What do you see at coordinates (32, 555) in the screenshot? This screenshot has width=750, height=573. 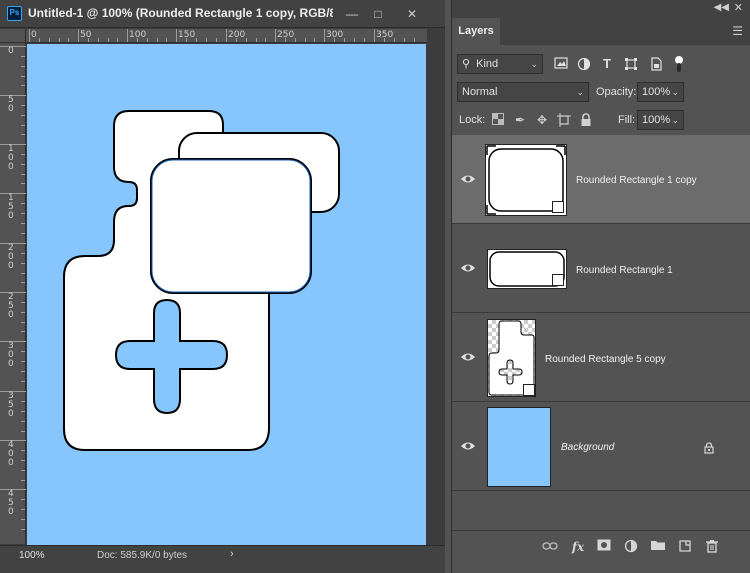 I see `zoom-level-field: 100%` at bounding box center [32, 555].